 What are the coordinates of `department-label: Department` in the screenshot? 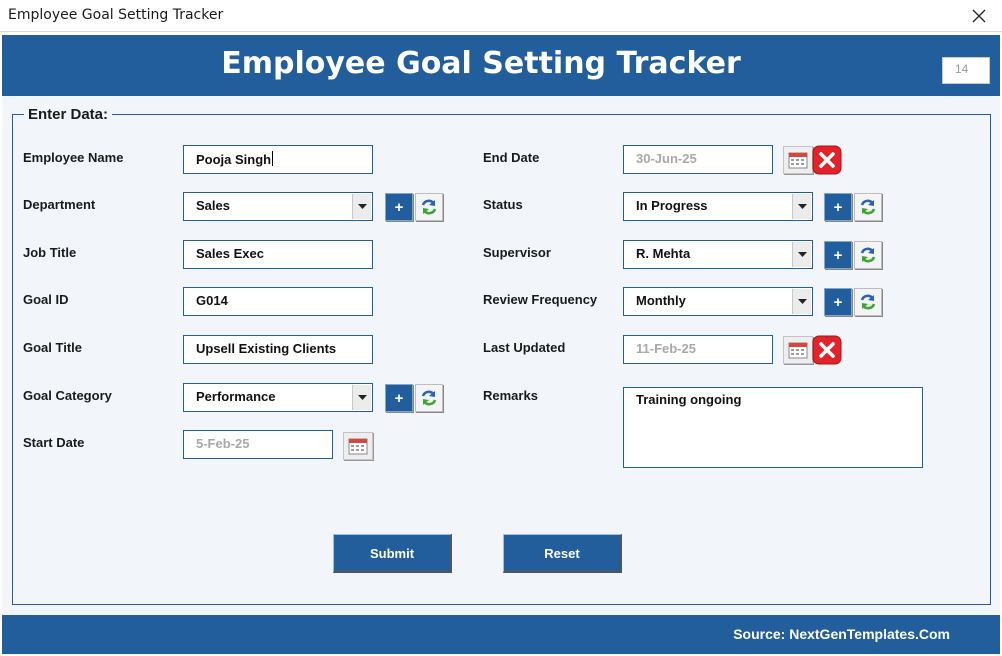 It's located at (59, 204).